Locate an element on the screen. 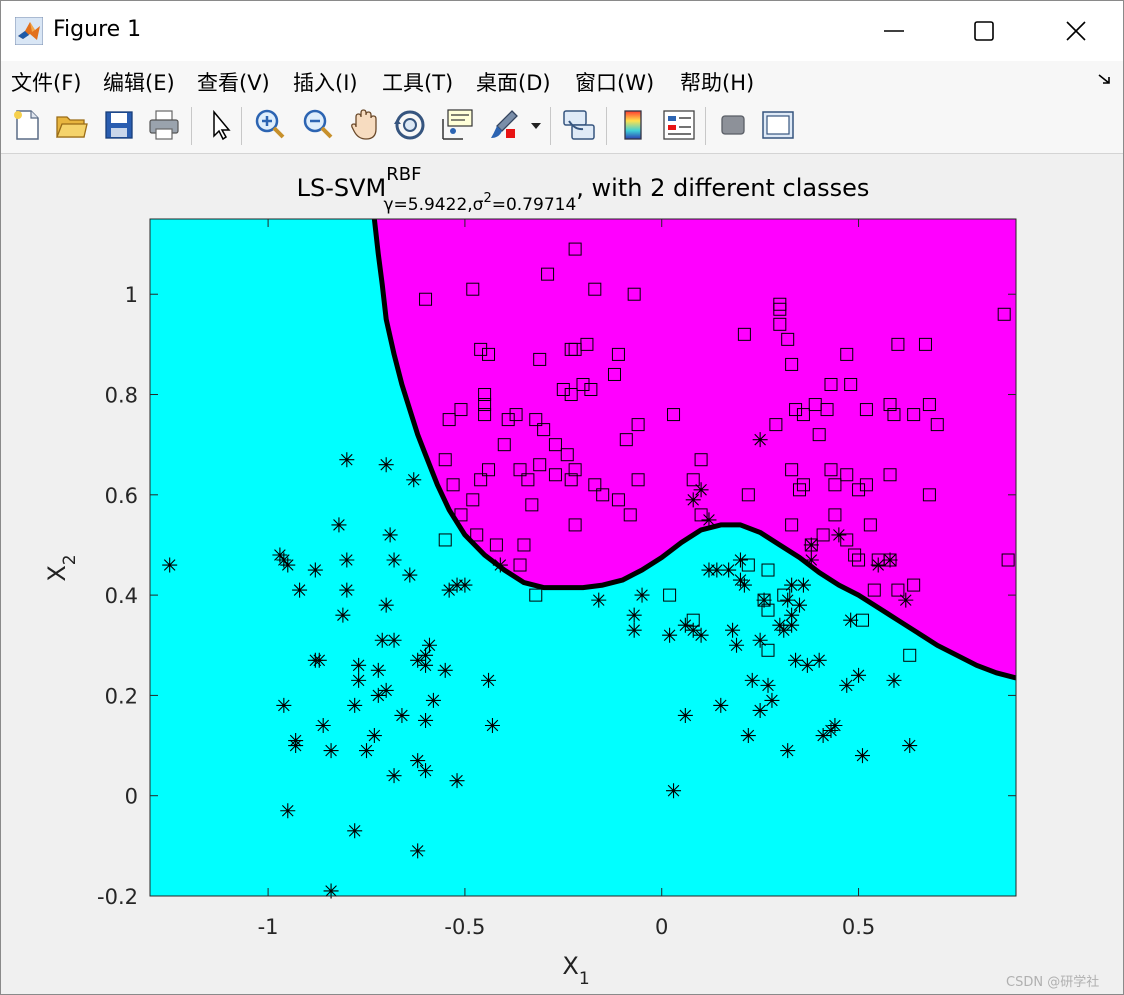  brush-dropdown-icon is located at coordinates (536, 125).